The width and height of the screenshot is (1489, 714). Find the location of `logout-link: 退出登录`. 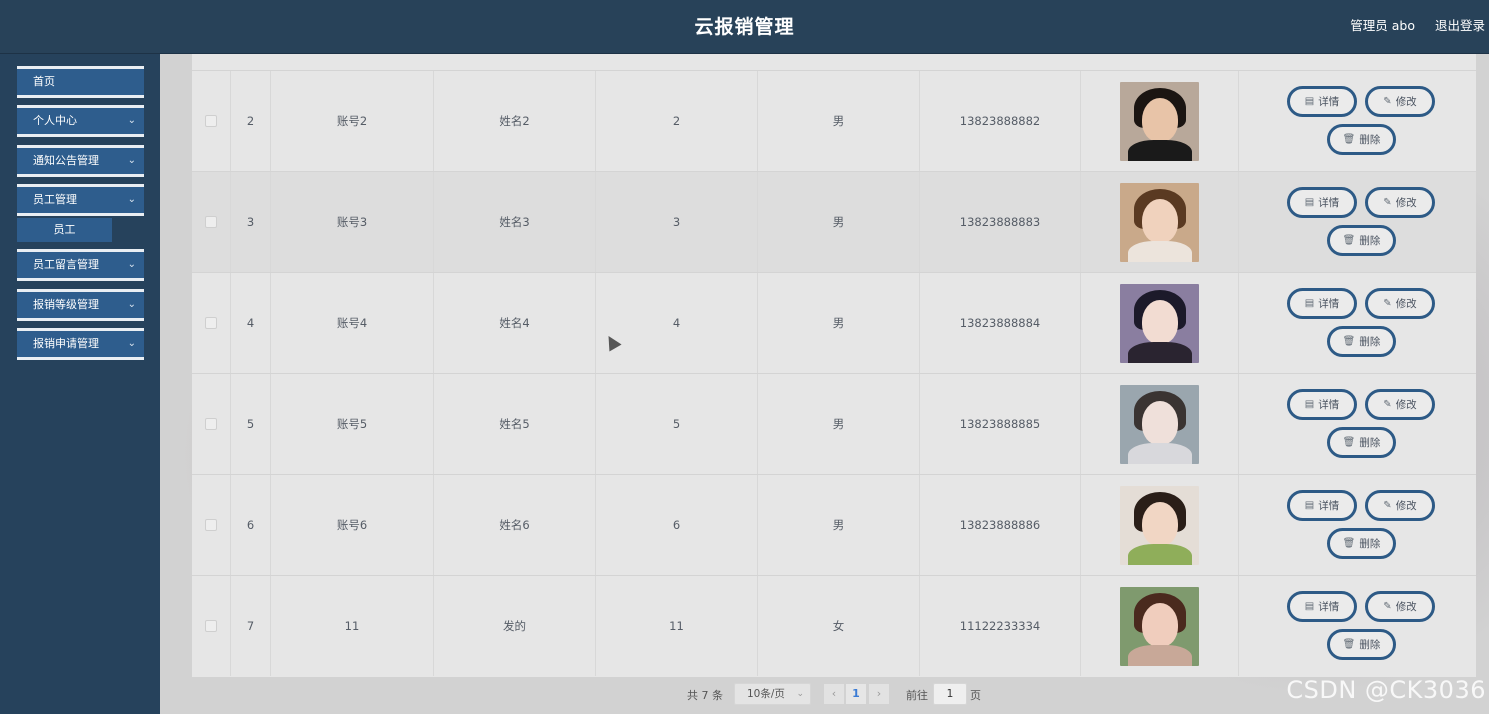

logout-link: 退出登录 is located at coordinates (1460, 24).